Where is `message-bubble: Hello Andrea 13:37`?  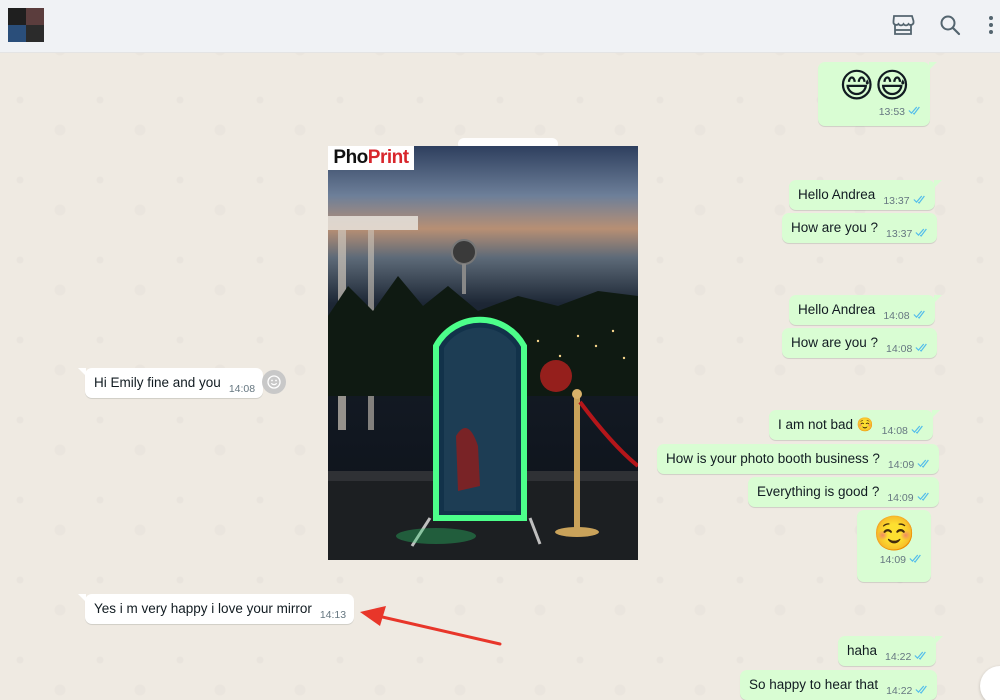
message-bubble: Hello Andrea 13:37 is located at coordinates (865, 195).